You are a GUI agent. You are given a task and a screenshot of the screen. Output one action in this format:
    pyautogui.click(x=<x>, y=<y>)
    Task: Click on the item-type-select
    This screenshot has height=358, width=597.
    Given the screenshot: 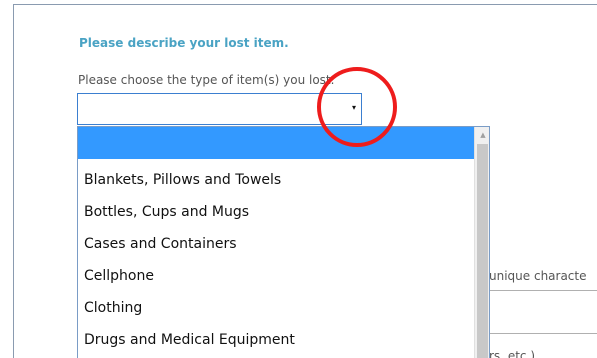 What is the action you would take?
    pyautogui.click(x=219, y=109)
    